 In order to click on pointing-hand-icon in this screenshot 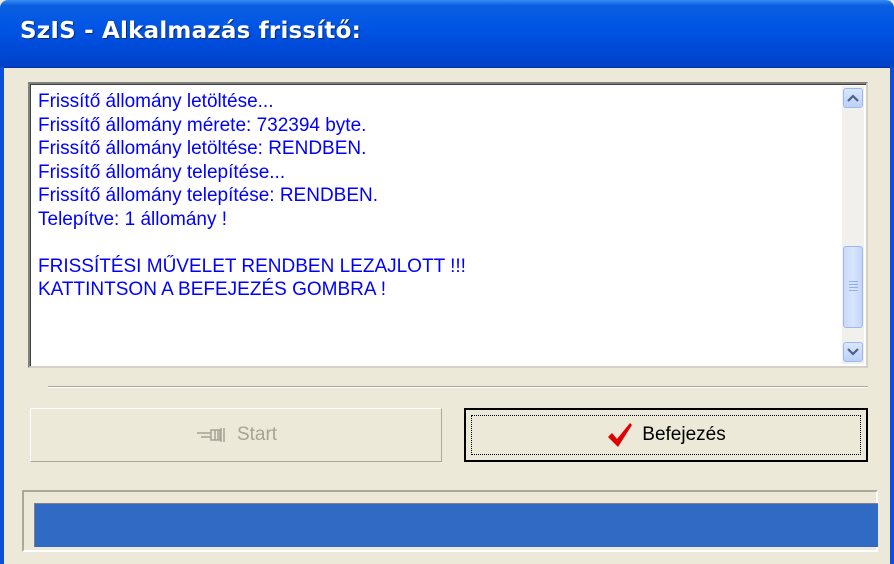, I will do `click(210, 435)`.